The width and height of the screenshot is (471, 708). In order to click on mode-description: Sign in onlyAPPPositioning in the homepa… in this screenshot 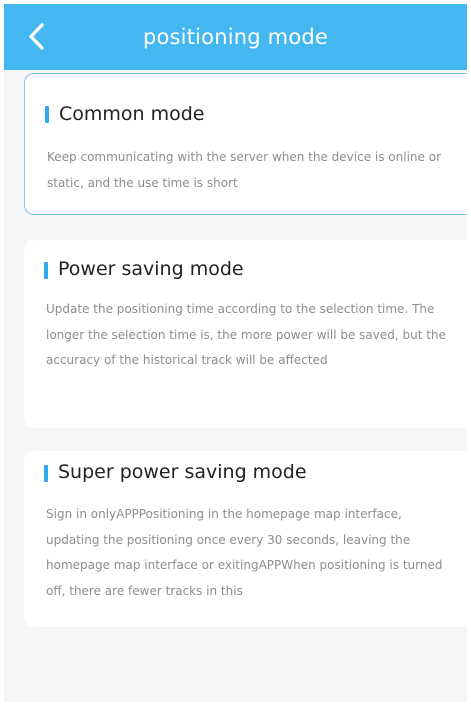, I will do `click(244, 552)`.